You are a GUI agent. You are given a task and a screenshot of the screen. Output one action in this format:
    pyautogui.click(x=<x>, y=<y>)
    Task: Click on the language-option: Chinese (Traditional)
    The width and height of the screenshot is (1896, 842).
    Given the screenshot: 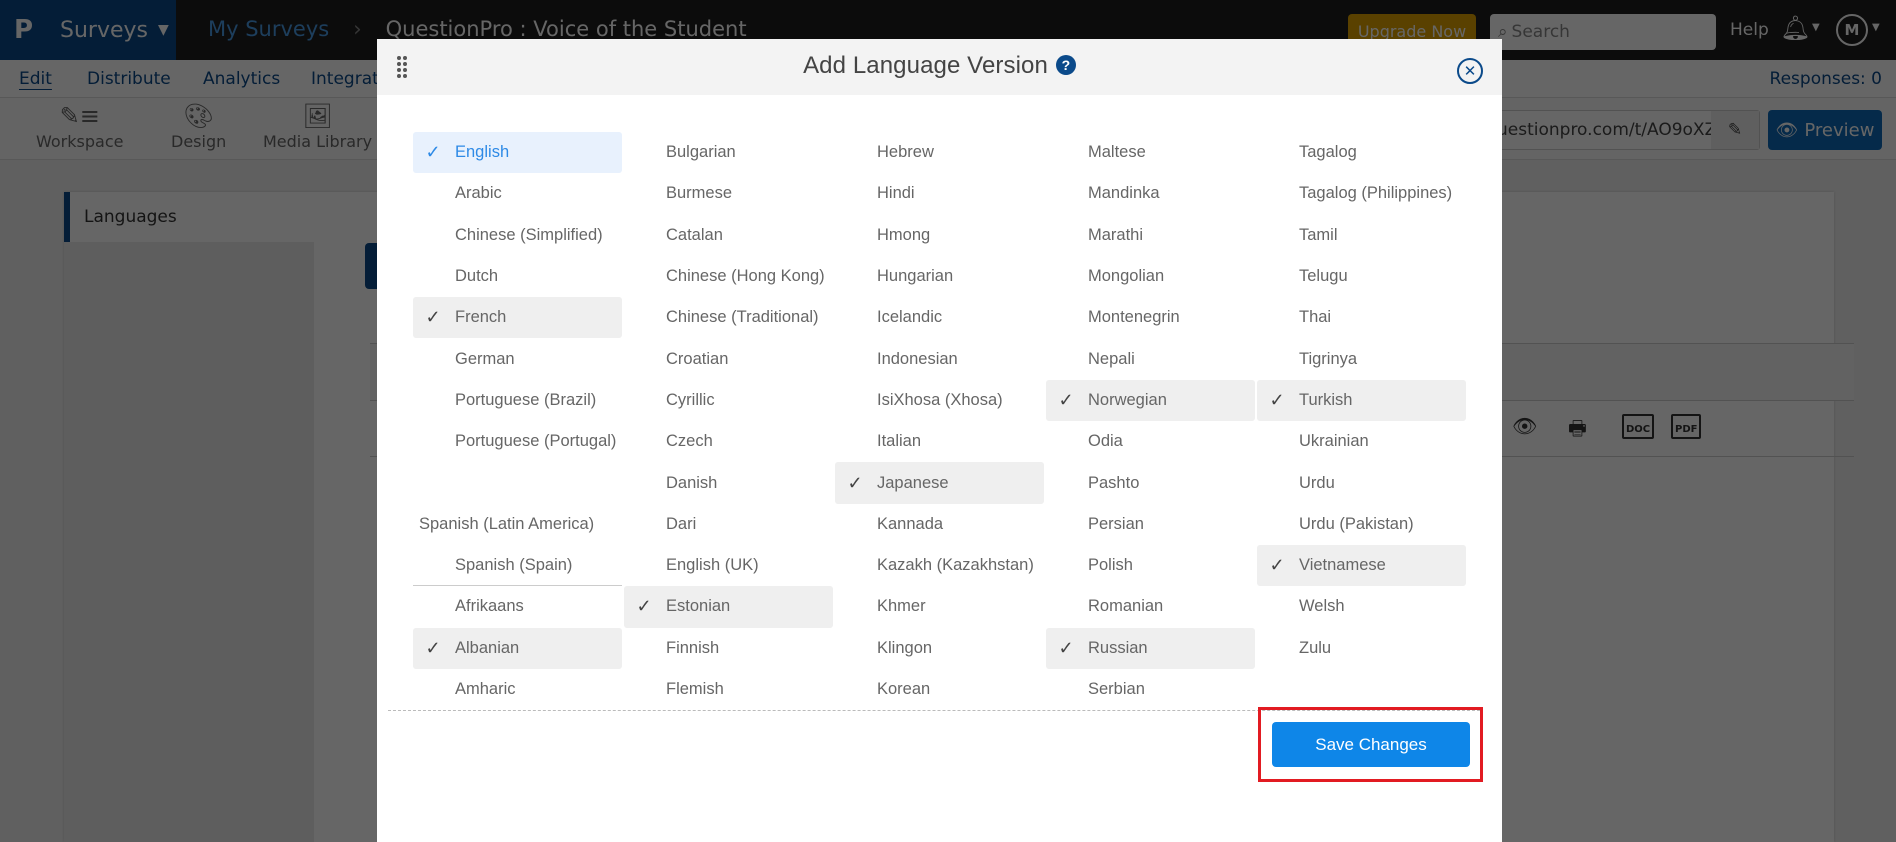 What is the action you would take?
    pyautogui.click(x=728, y=317)
    